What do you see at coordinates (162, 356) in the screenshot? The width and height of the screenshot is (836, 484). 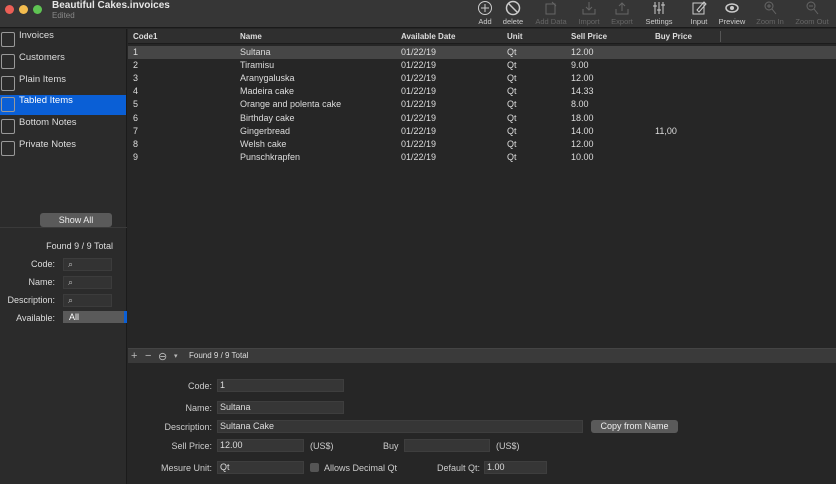 I see `action-menu-button: ⊖` at bounding box center [162, 356].